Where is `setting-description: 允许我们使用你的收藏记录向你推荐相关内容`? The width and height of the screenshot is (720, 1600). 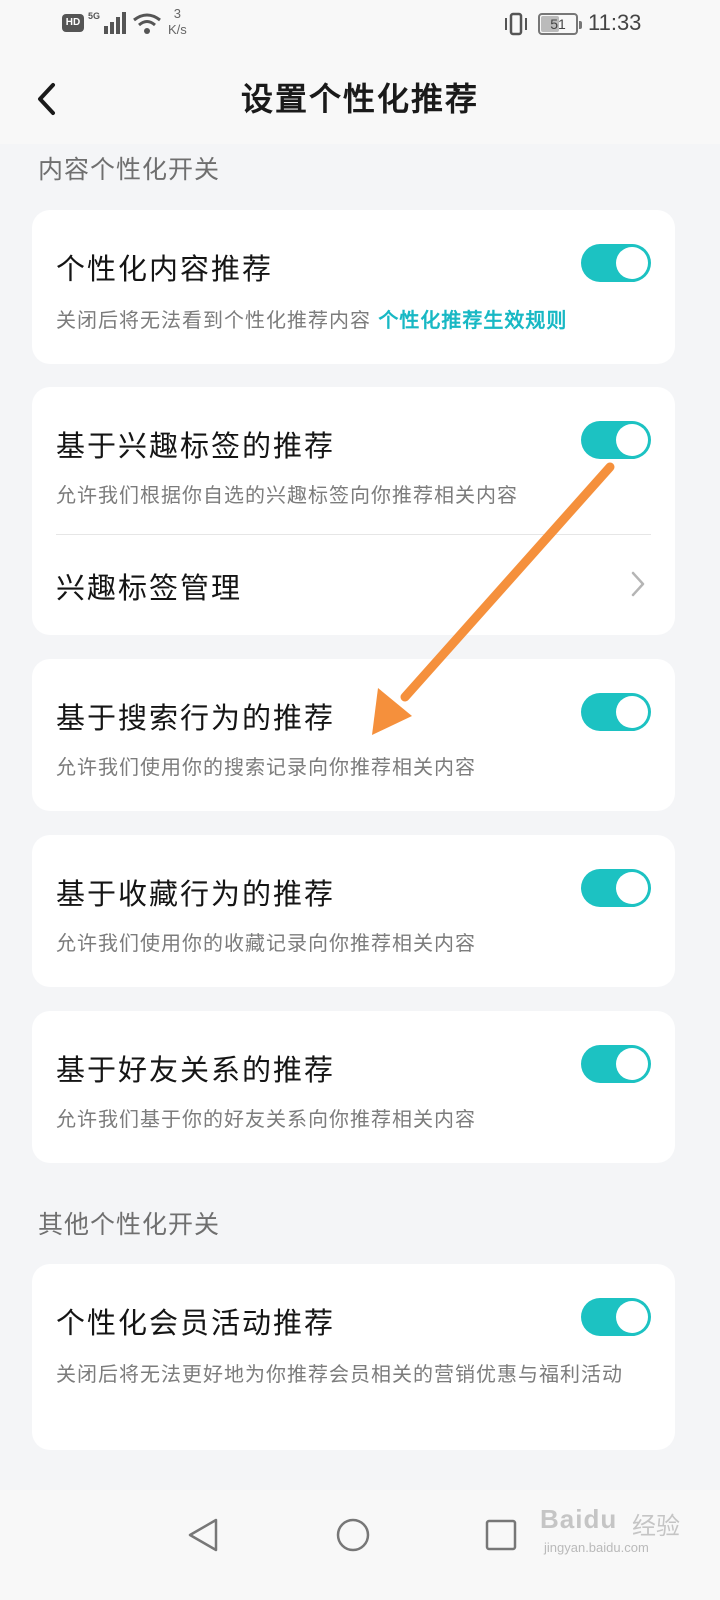
setting-description: 允许我们使用你的收藏记录向你推荐相关内容 is located at coordinates (266, 943).